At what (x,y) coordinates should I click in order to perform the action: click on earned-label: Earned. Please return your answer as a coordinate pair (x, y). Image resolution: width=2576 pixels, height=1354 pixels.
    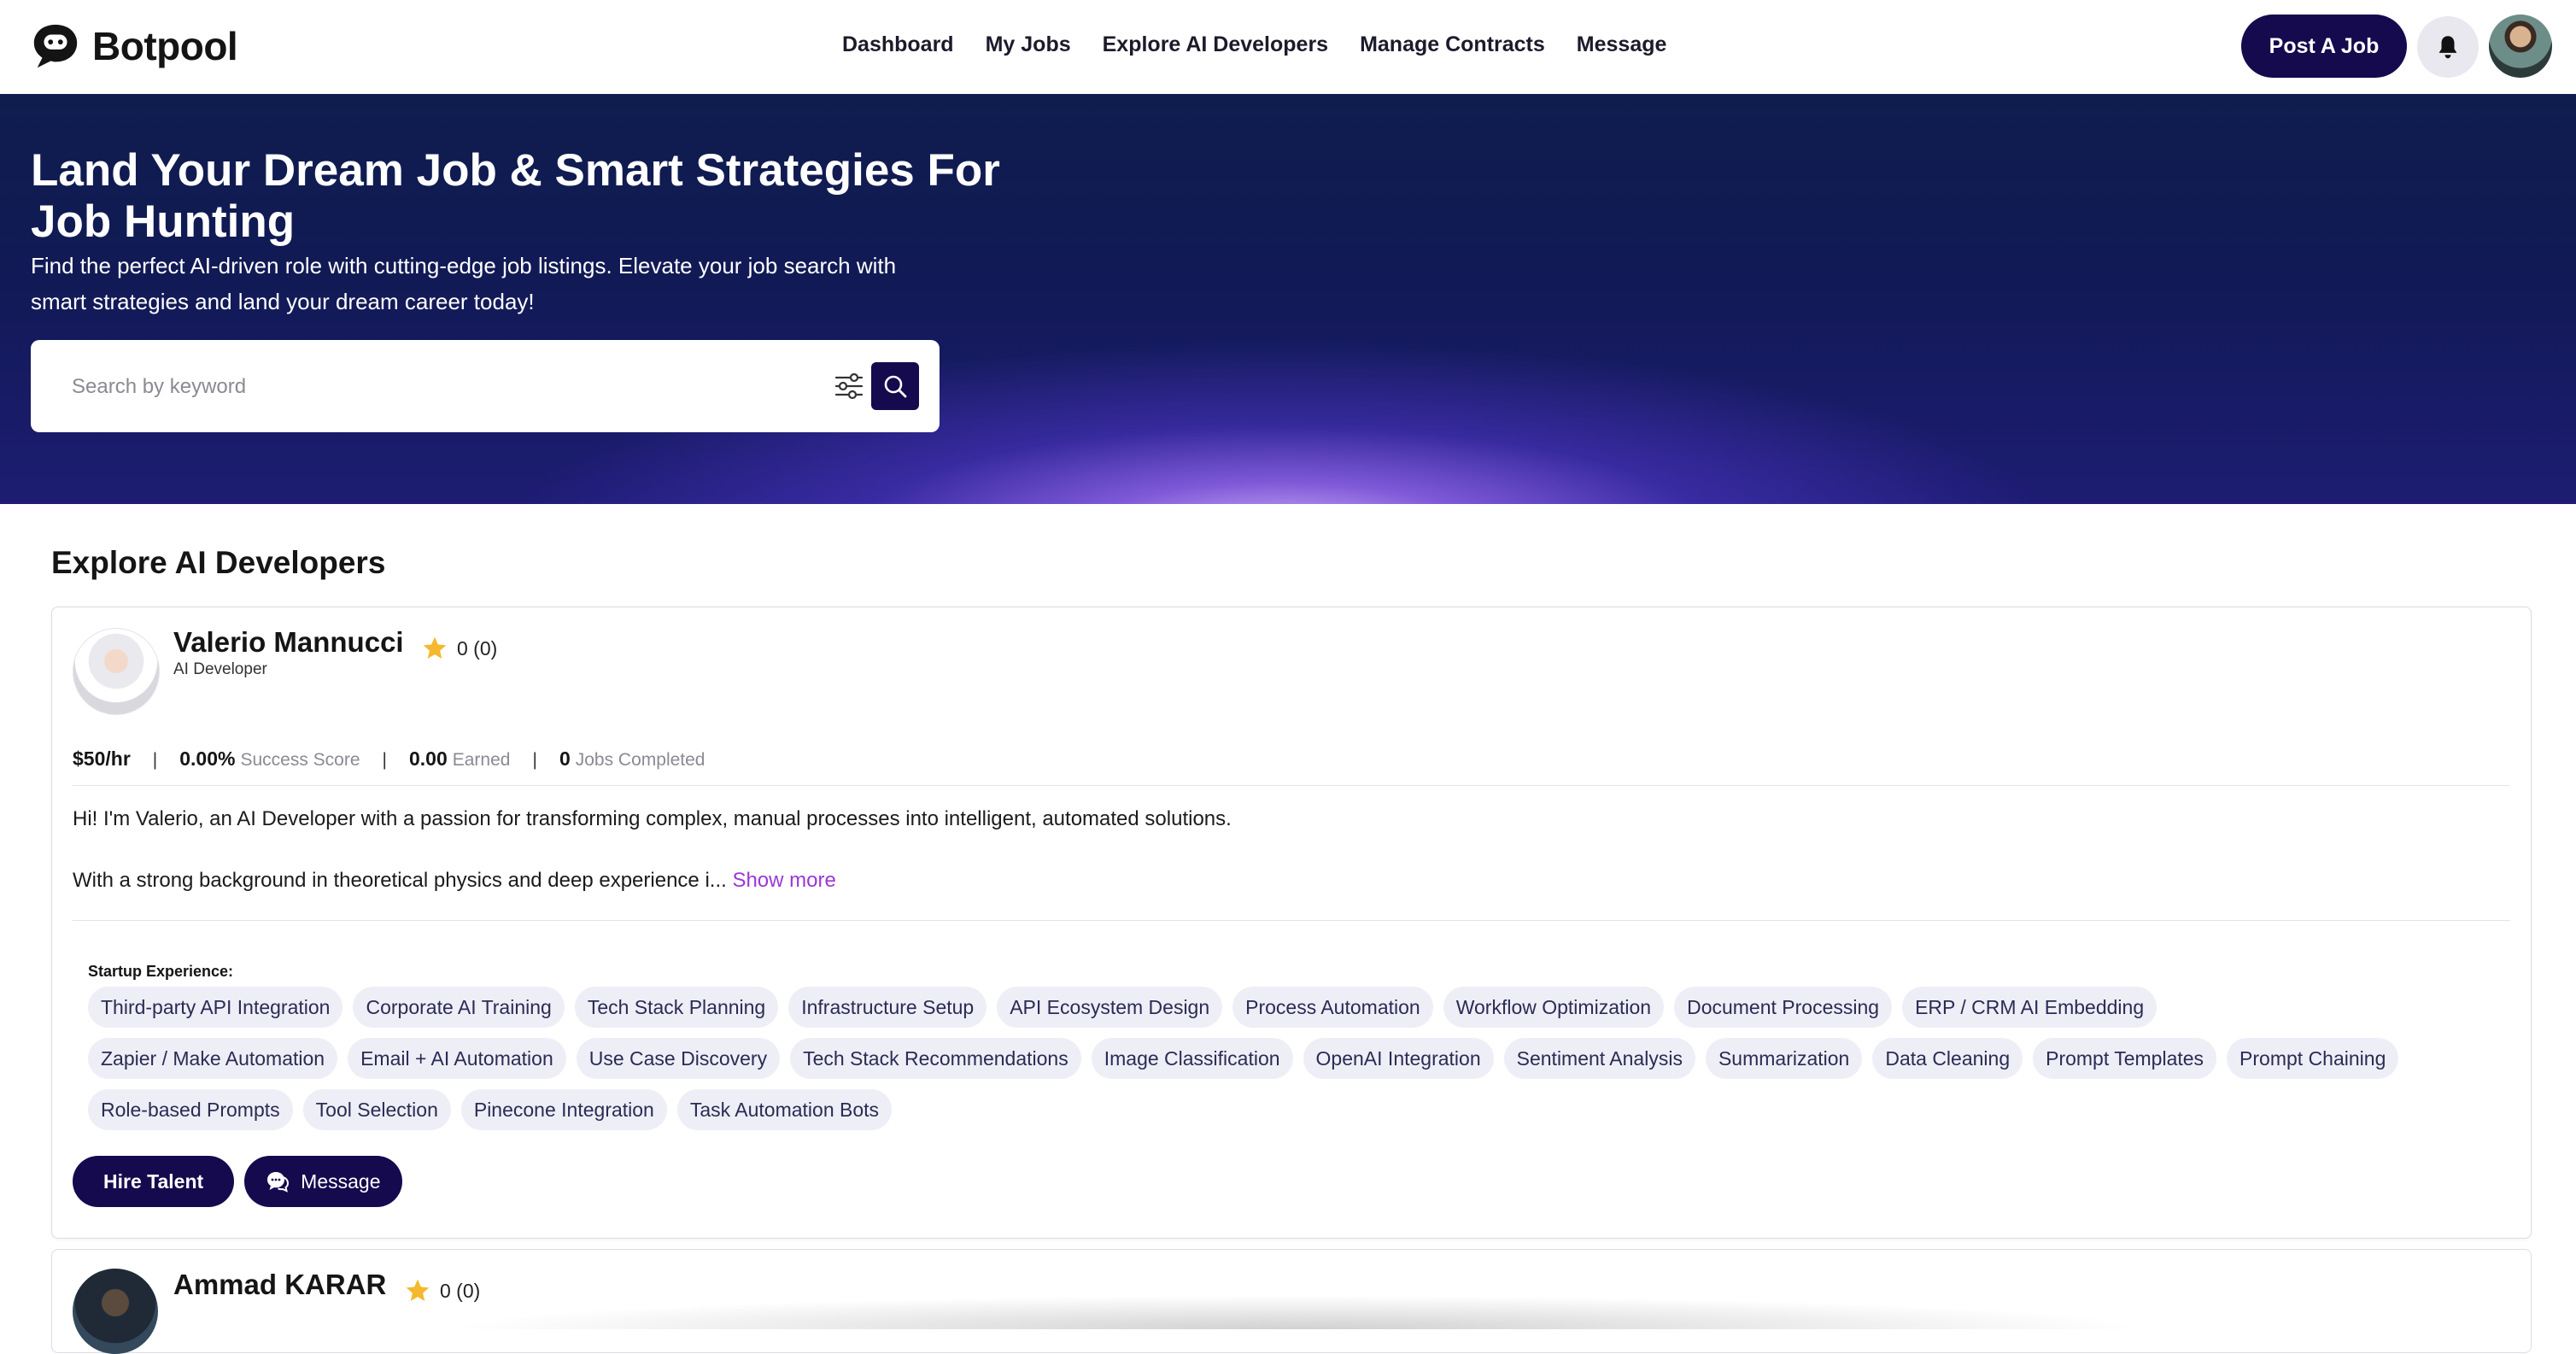
    Looking at the image, I should click on (481, 760).